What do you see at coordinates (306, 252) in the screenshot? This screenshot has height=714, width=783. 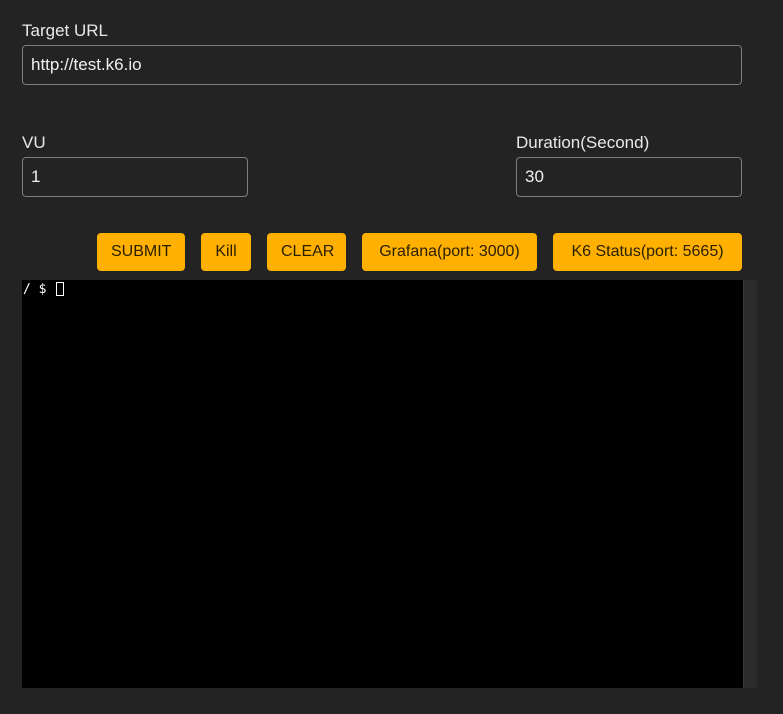 I see `clear-button: CLEAR` at bounding box center [306, 252].